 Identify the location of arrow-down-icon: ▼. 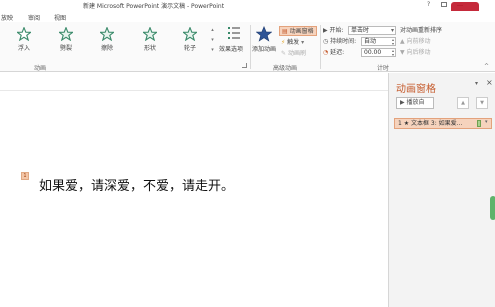
(402, 52).